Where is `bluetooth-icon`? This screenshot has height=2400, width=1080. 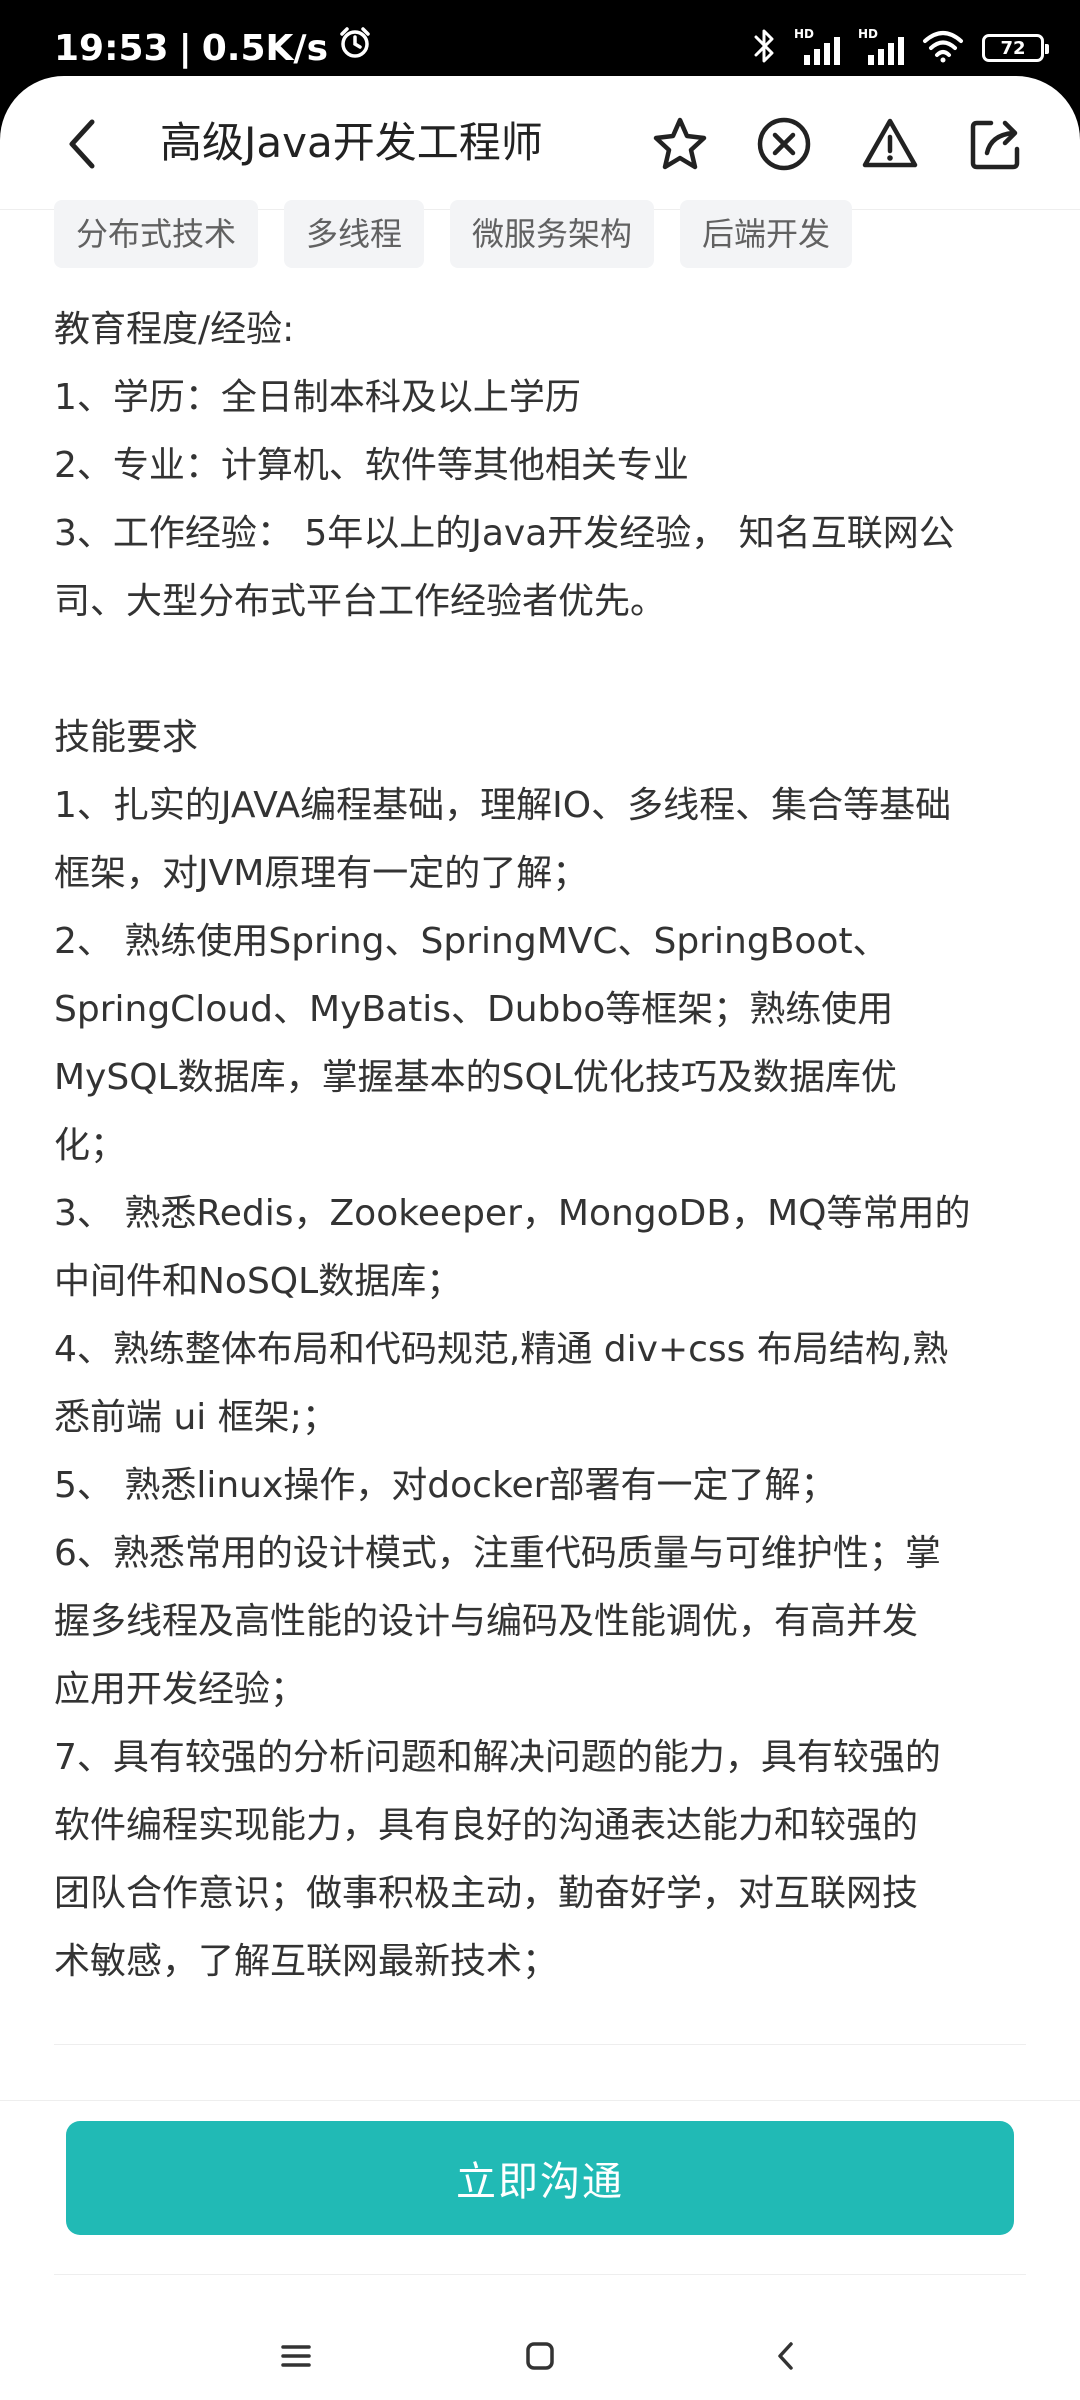 bluetooth-icon is located at coordinates (764, 48).